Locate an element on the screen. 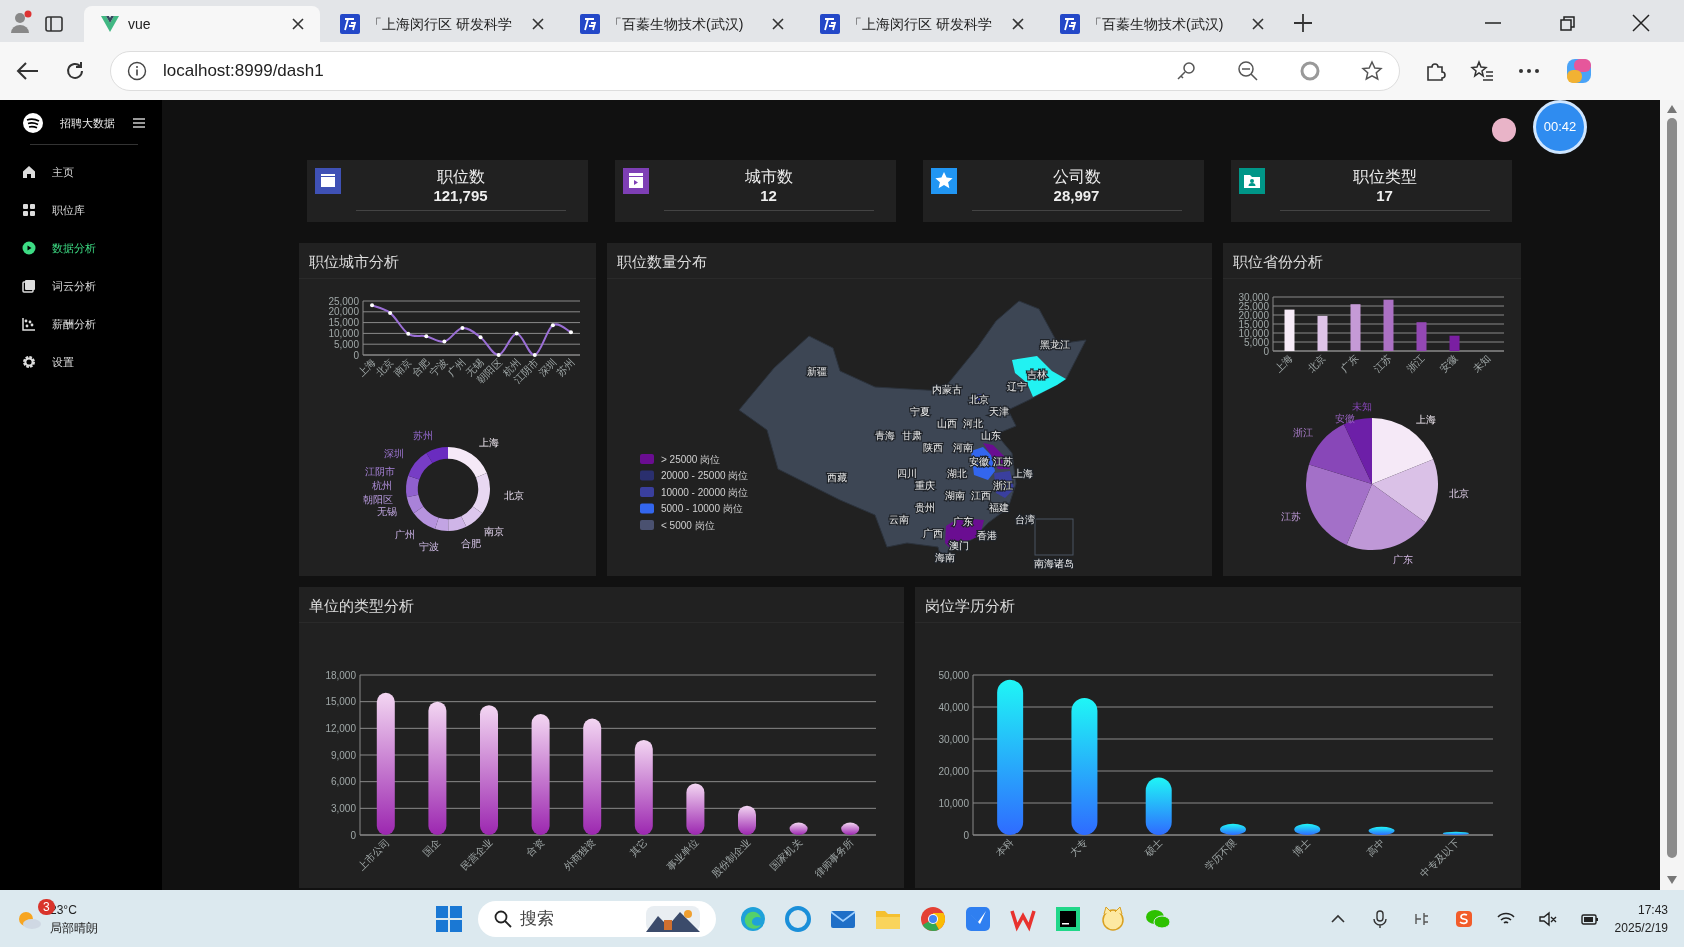 The image size is (1684, 947). copilot-icon is located at coordinates (1579, 71).